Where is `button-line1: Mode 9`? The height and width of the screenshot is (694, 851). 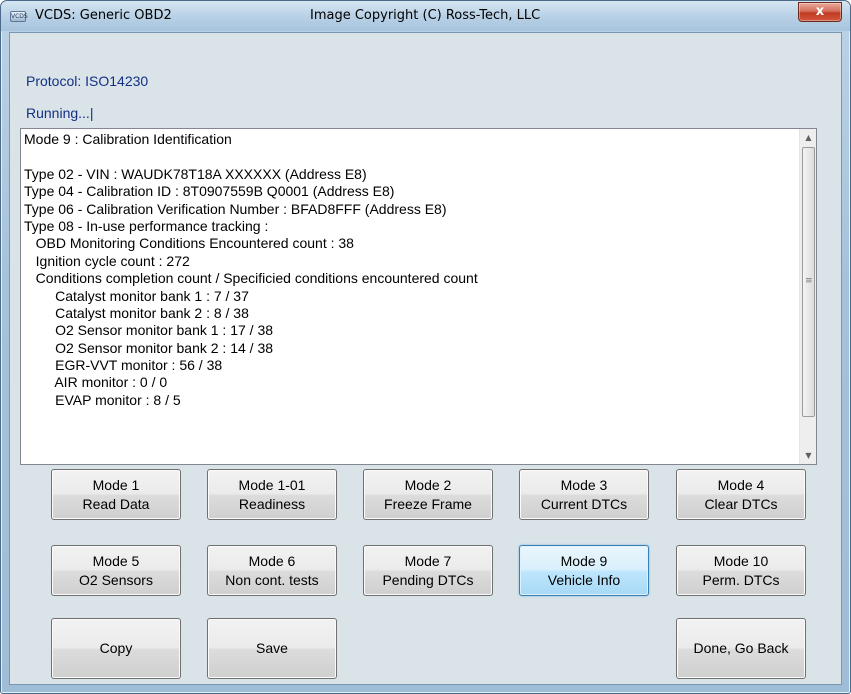 button-line1: Mode 9 is located at coordinates (584, 560).